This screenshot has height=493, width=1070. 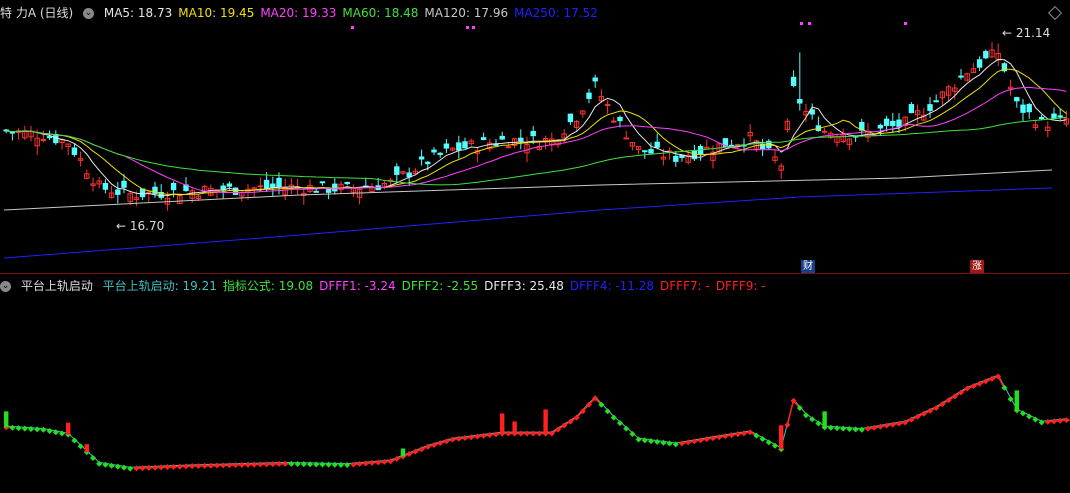 I want to click on low-price-label: ← 16.70, so click(x=140, y=226).